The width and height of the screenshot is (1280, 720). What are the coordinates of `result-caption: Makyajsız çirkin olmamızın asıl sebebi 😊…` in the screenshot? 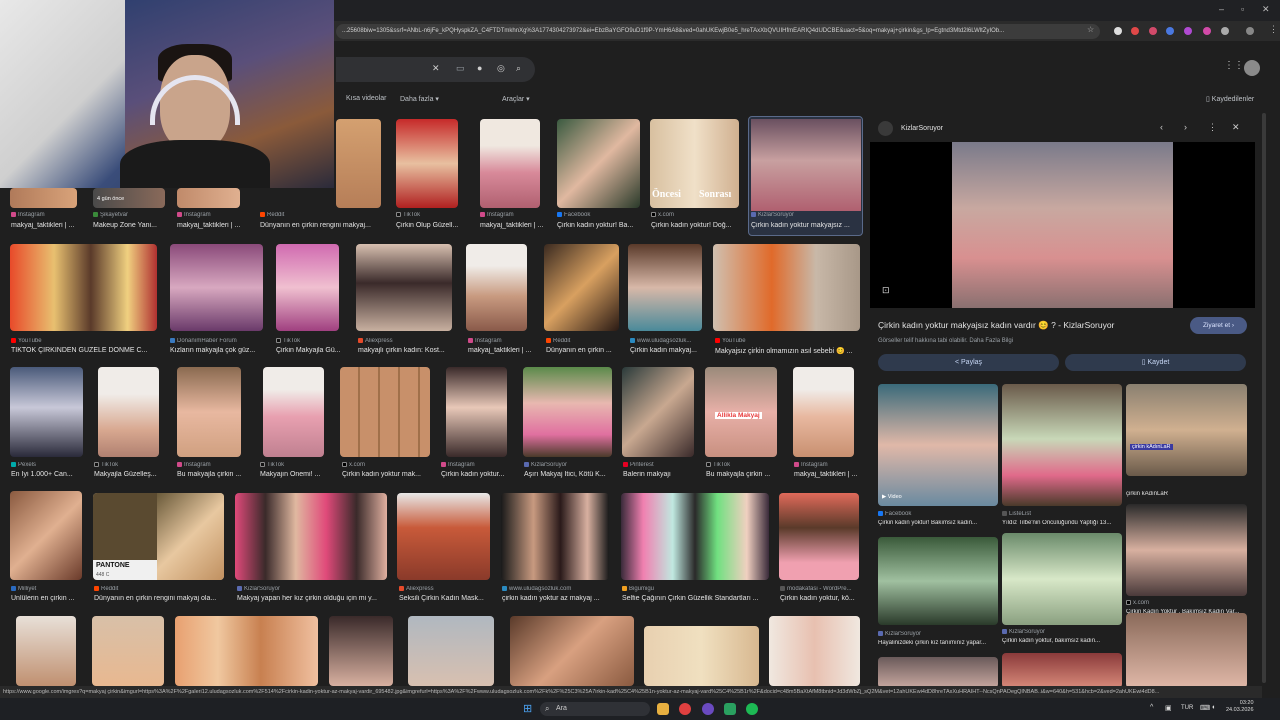 It's located at (787, 351).